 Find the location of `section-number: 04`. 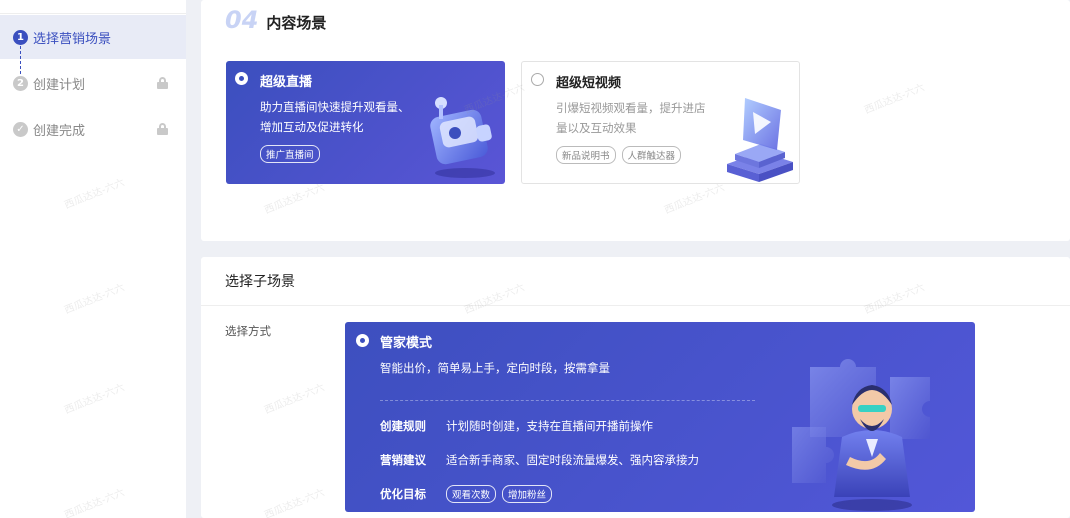

section-number: 04 is located at coordinates (242, 20).